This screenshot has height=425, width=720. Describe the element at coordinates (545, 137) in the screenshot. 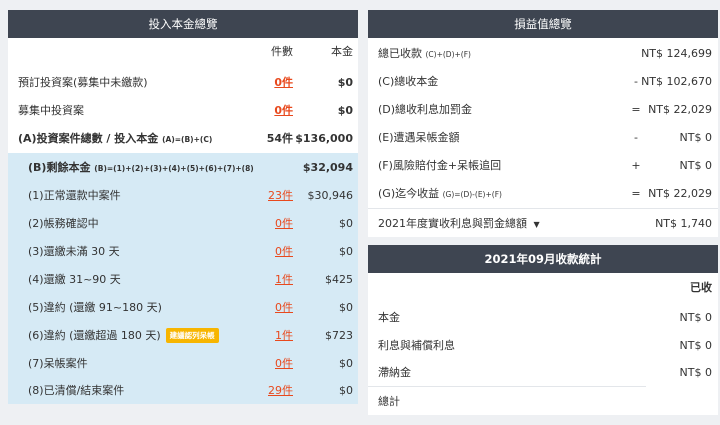

I see `profit-row: (E)遭遇呆帳金額 - NT$ 0` at that location.